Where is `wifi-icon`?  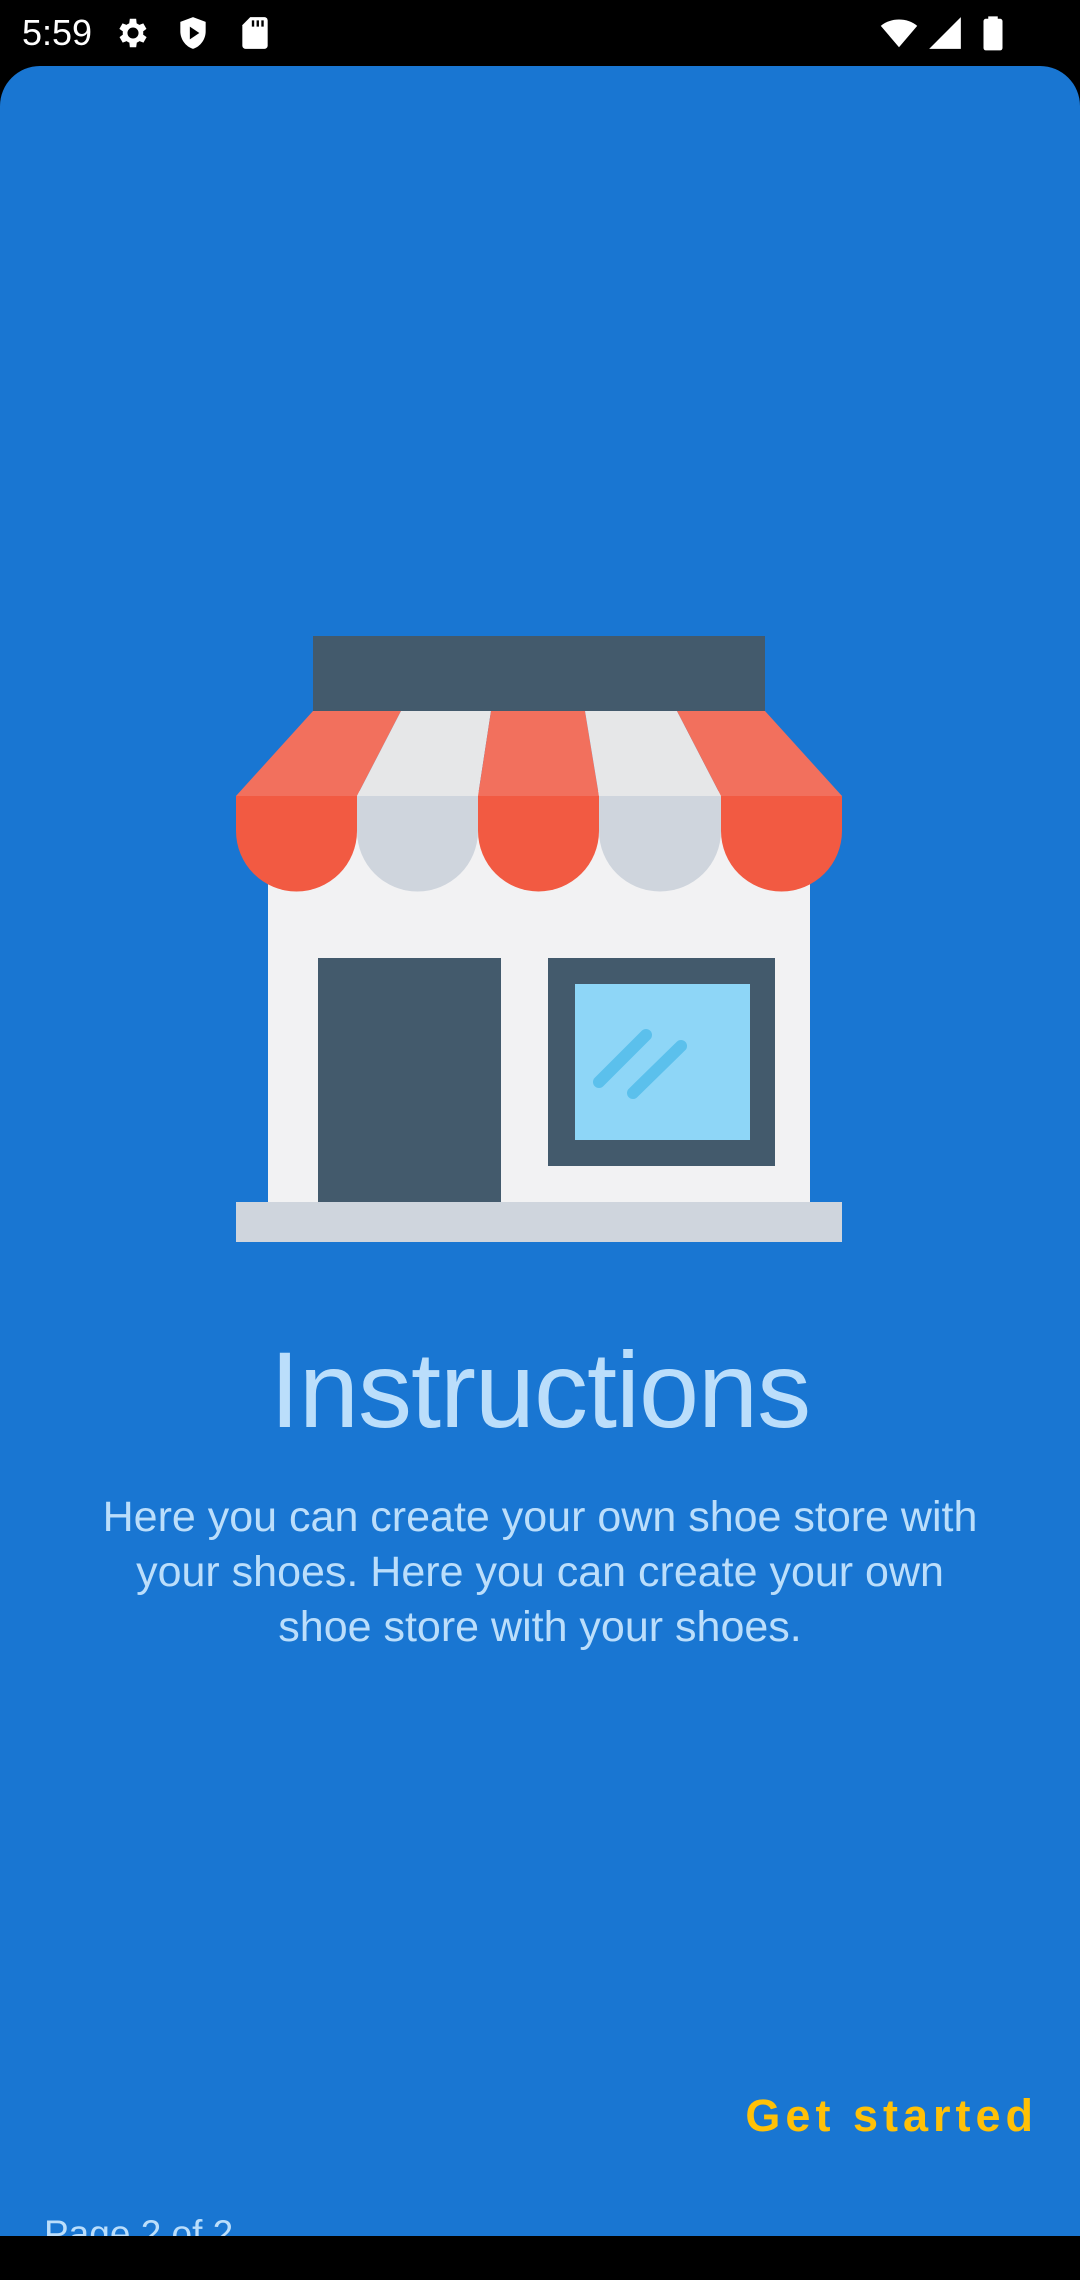 wifi-icon is located at coordinates (899, 33).